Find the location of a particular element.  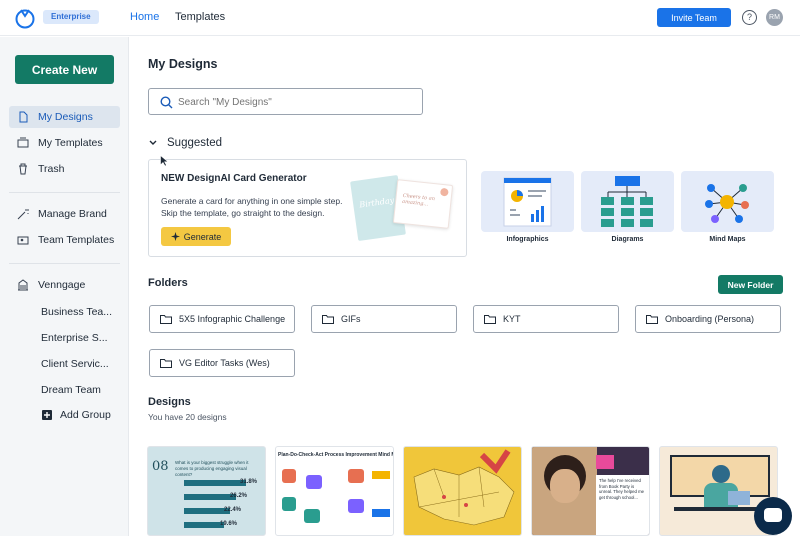

folder-item: VG Editor Tasks (Wes) is located at coordinates (222, 363).